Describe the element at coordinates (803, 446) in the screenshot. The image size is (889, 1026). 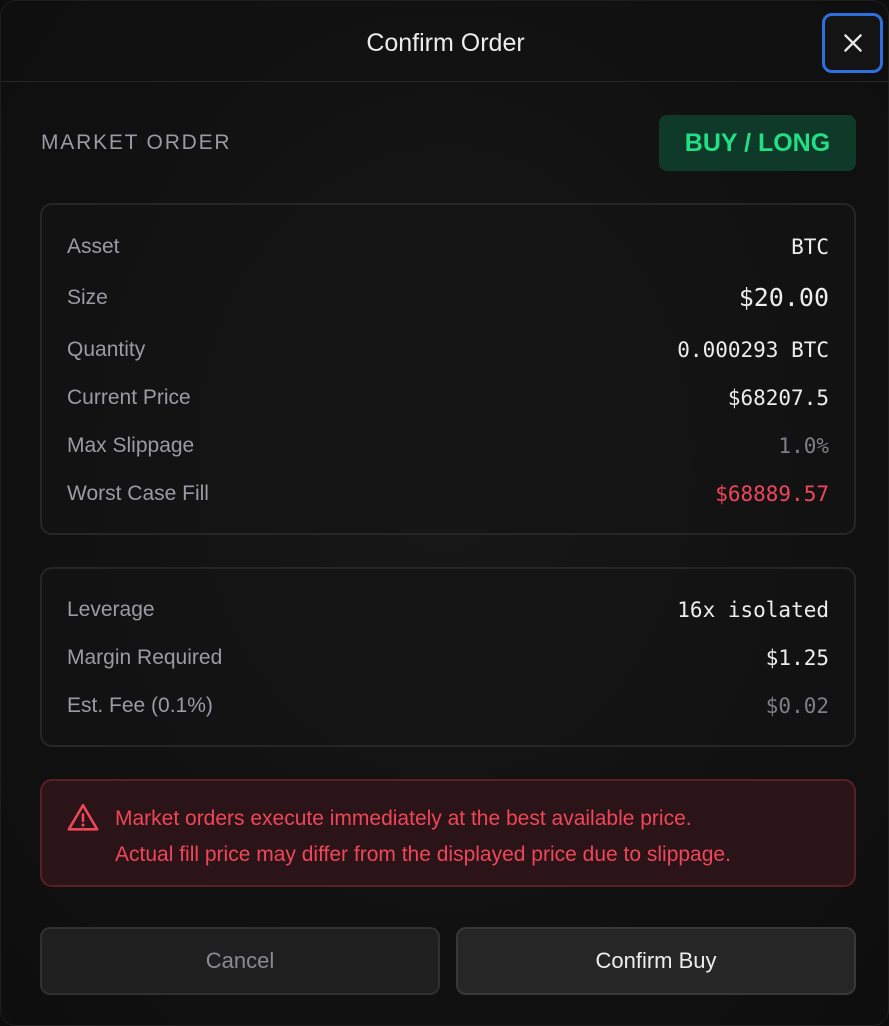
I see `detail-value: 1.0%` at that location.